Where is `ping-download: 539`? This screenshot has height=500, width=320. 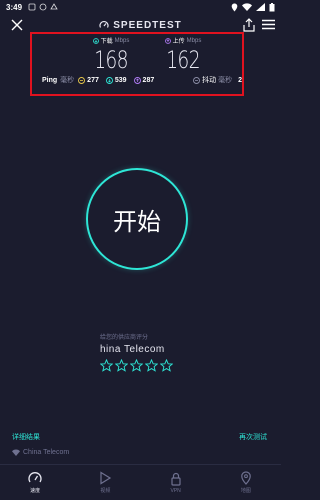 ping-download: 539 is located at coordinates (116, 80).